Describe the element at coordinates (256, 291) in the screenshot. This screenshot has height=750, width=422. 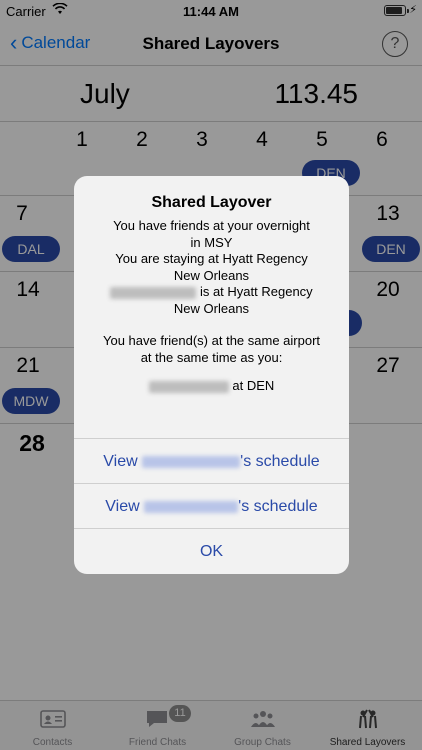
I see `alert-text: is at Hyatt Regency` at that location.